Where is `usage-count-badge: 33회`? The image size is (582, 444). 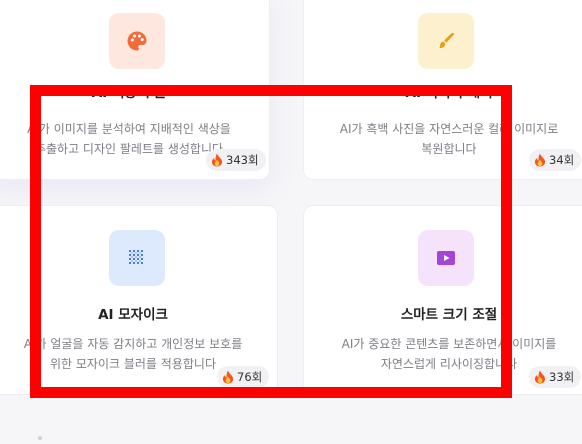 usage-count-badge: 33회 is located at coordinates (555, 377).